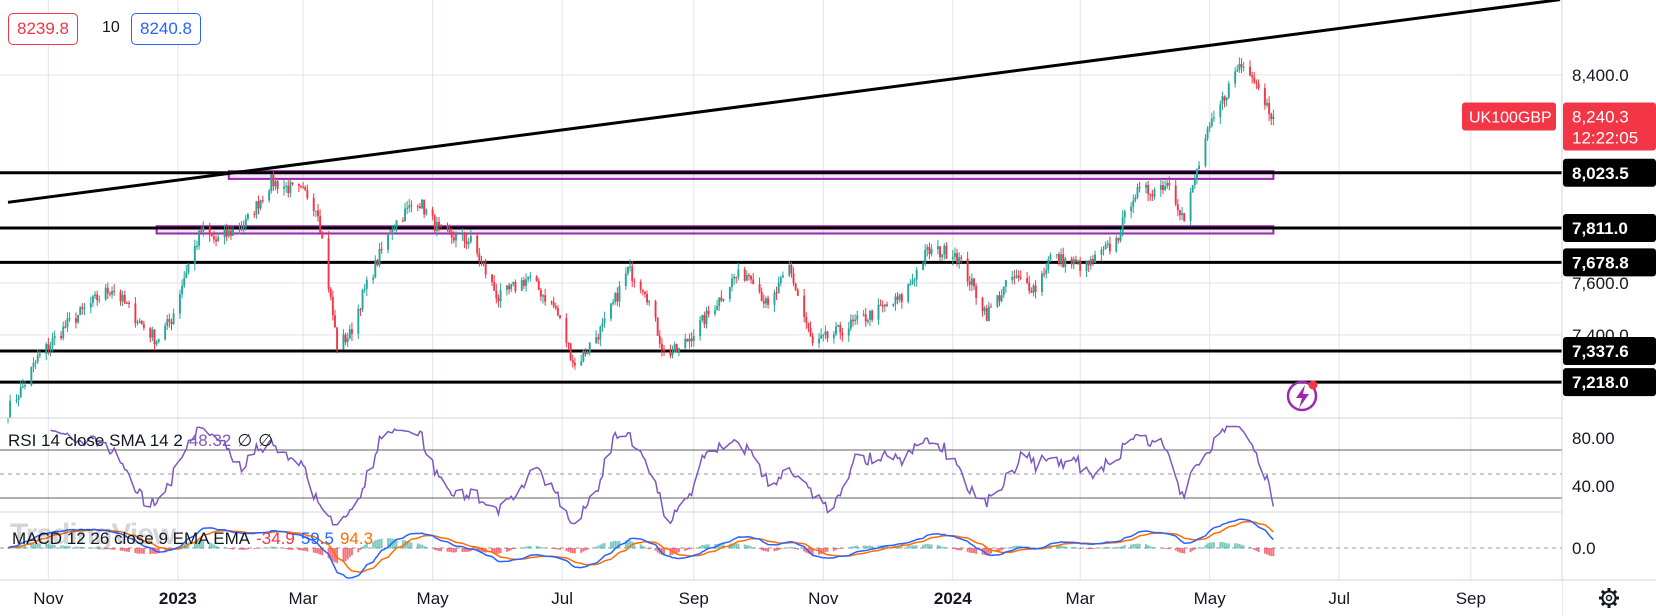 The width and height of the screenshot is (1656, 616). What do you see at coordinates (828, 597) in the screenshot?
I see `time-axis: Nov 2023 Mar May Jul Sep Nov 2024 Mar May Jul Sep` at bounding box center [828, 597].